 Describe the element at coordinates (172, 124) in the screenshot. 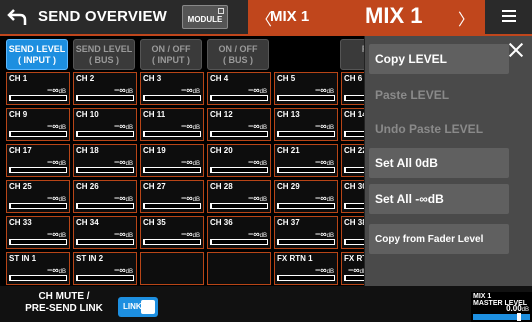

I see `send-level-cell: CH 11 −∞dB` at that location.